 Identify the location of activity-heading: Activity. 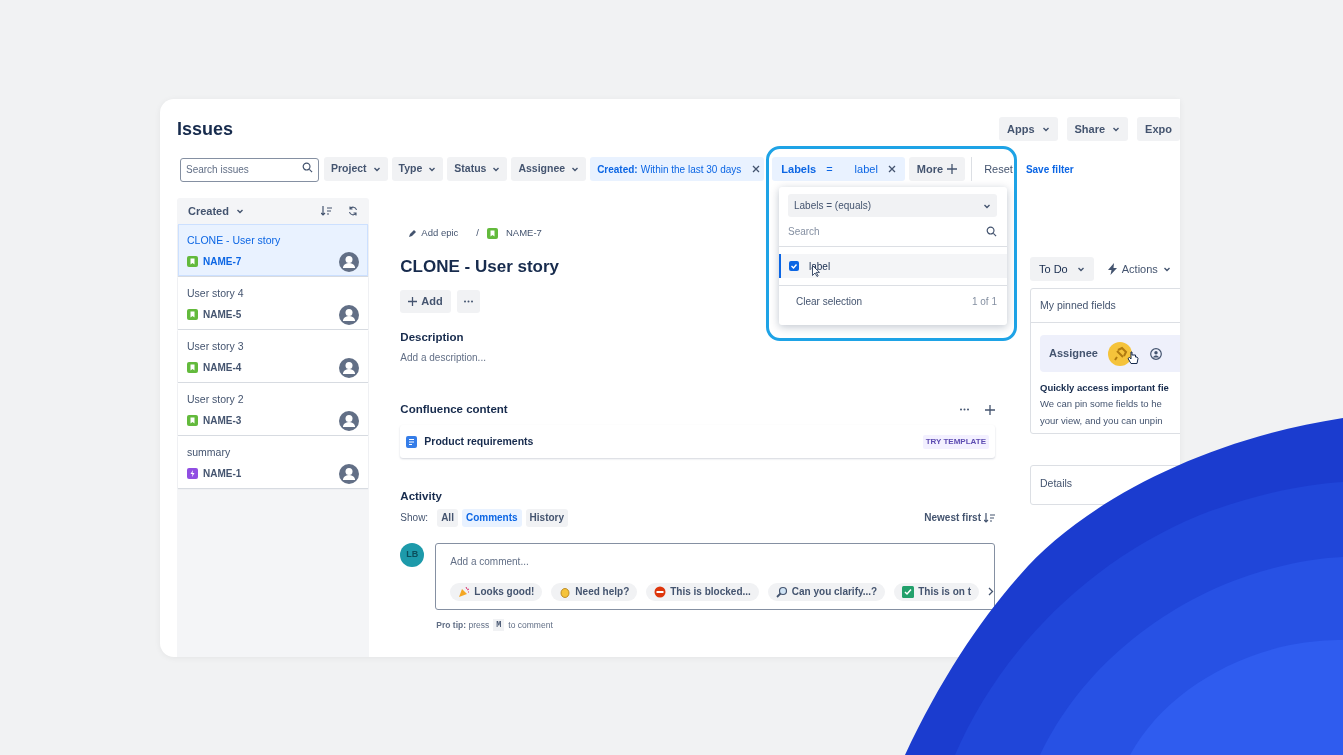
(421, 497).